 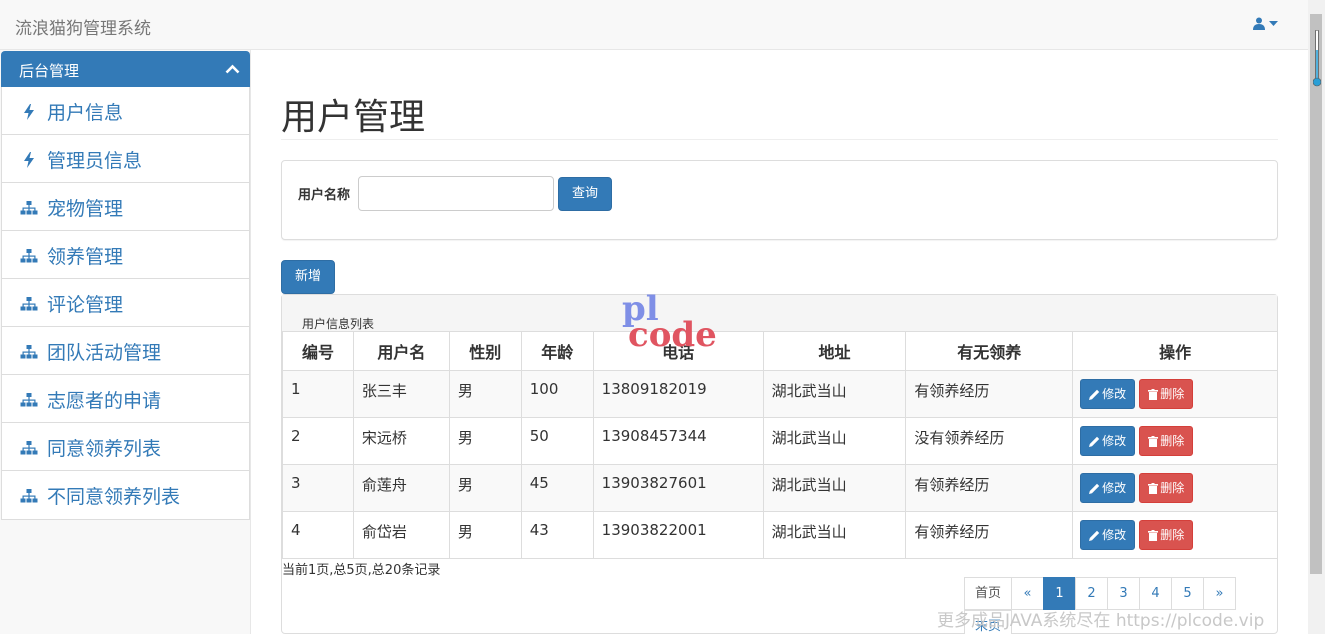 What do you see at coordinates (318, 394) in the screenshot?
I see `table-cell: 1` at bounding box center [318, 394].